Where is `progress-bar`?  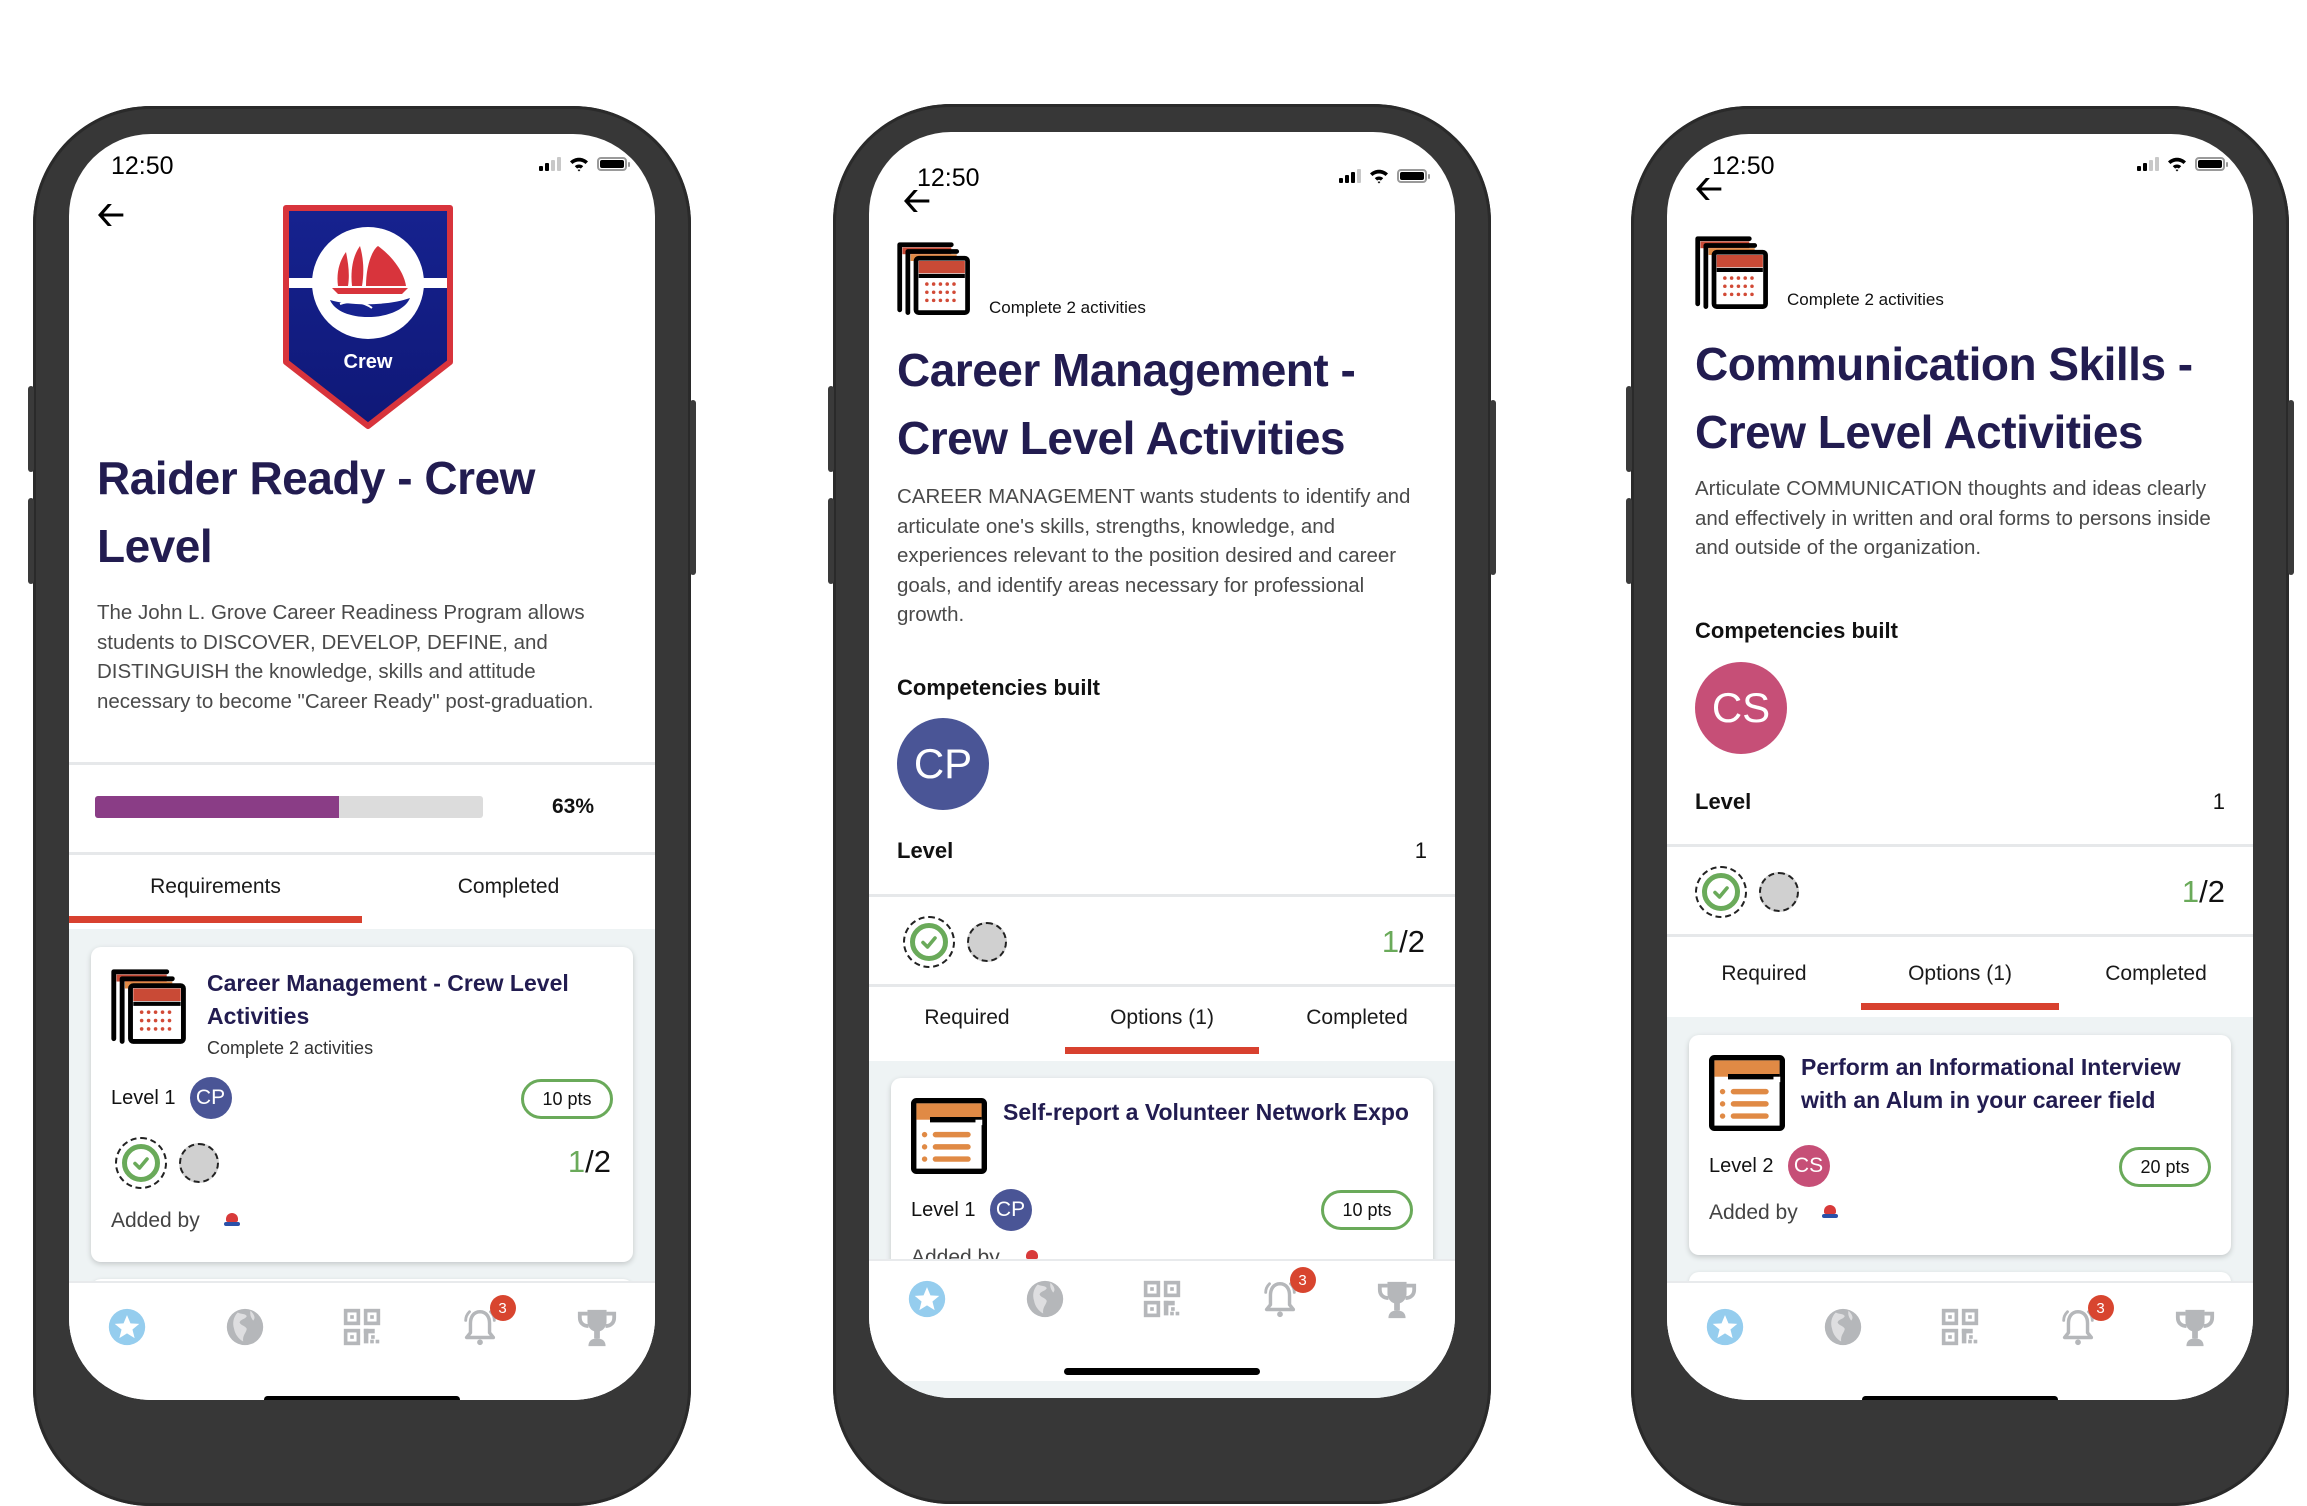
progress-bar is located at coordinates (289, 807).